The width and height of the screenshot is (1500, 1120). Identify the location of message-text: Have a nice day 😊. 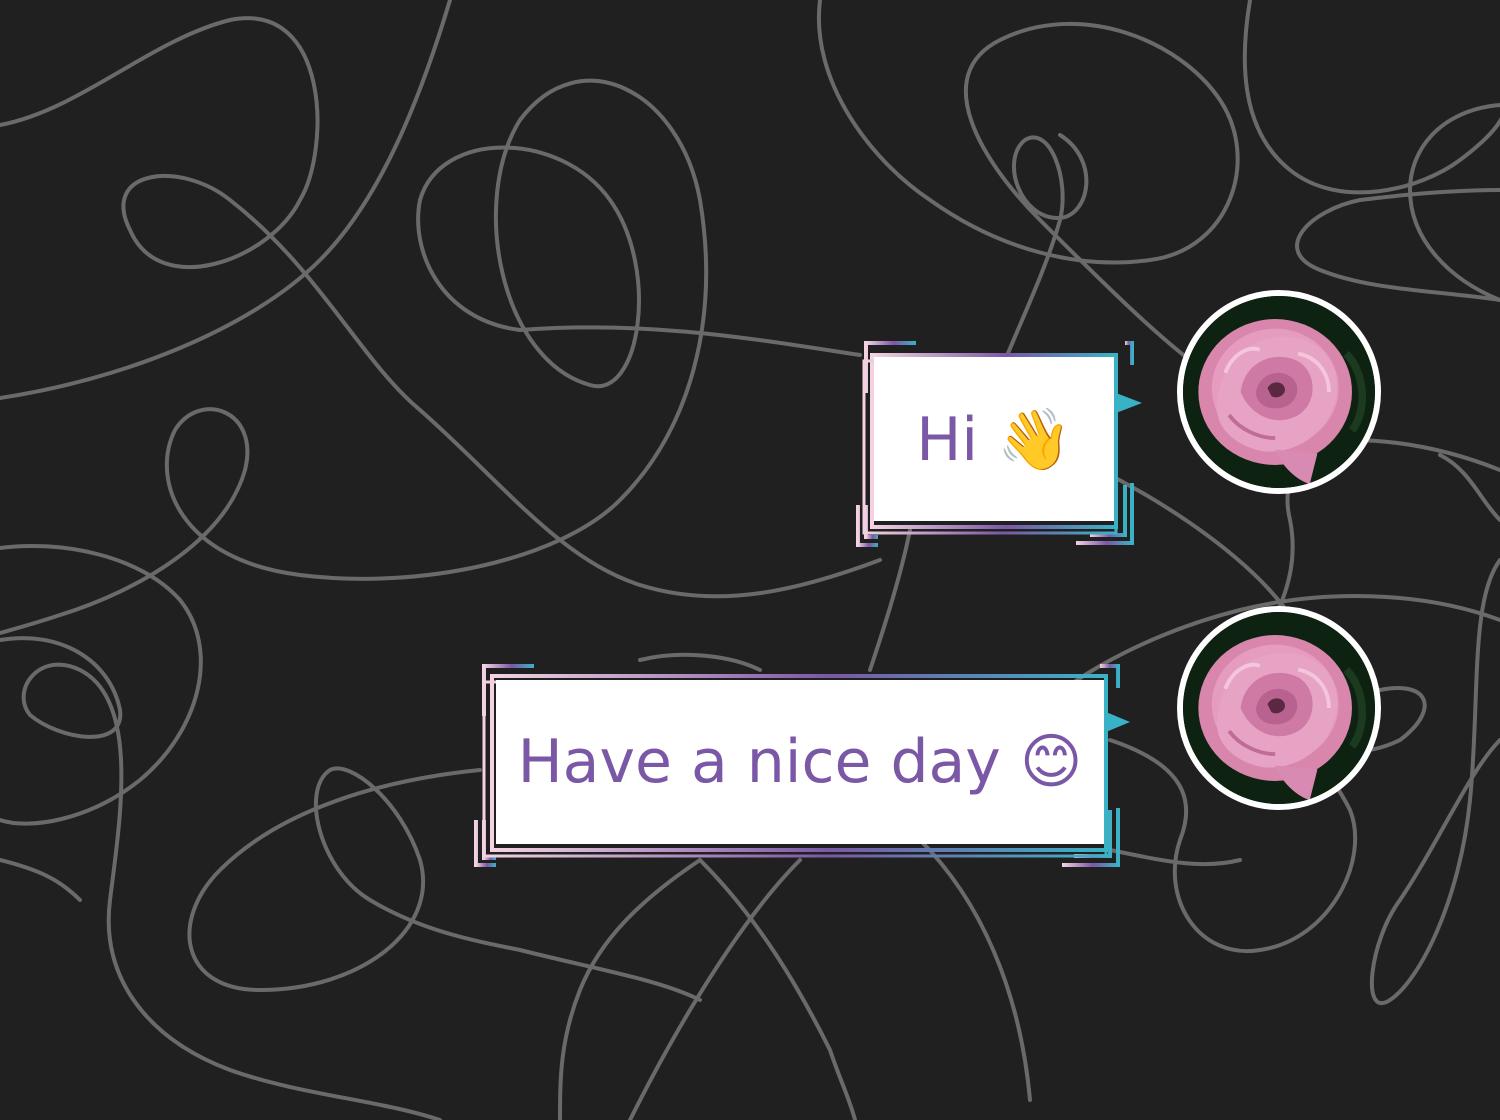
(800, 762).